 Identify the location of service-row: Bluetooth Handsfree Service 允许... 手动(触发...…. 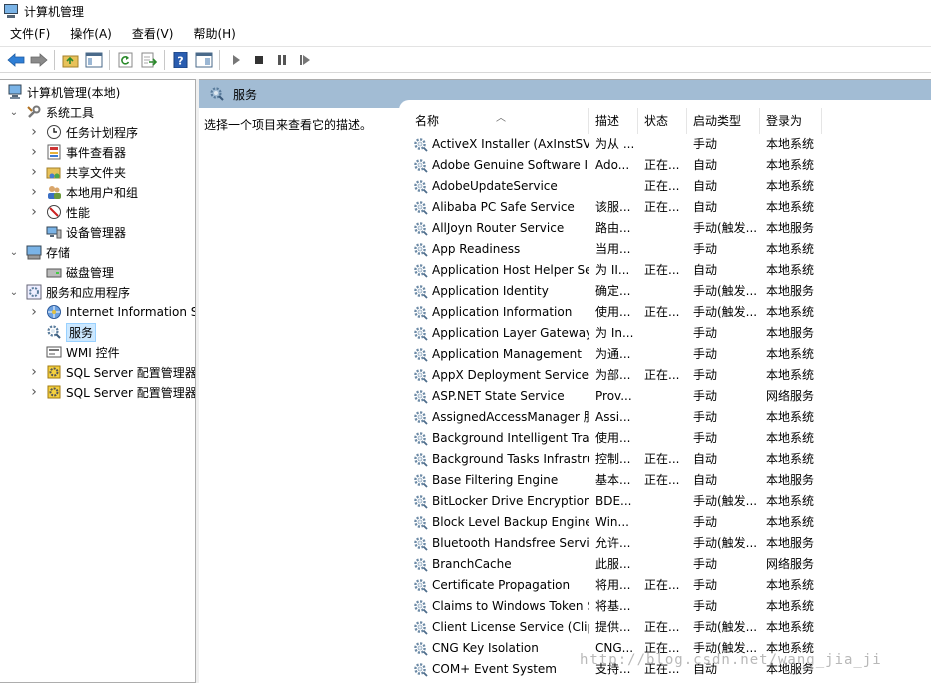
(670, 543).